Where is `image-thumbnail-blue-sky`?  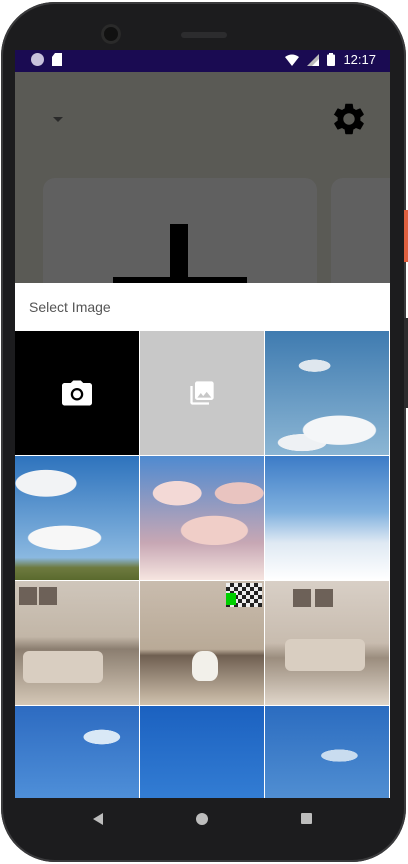
image-thumbnail-blue-sky is located at coordinates (77, 752).